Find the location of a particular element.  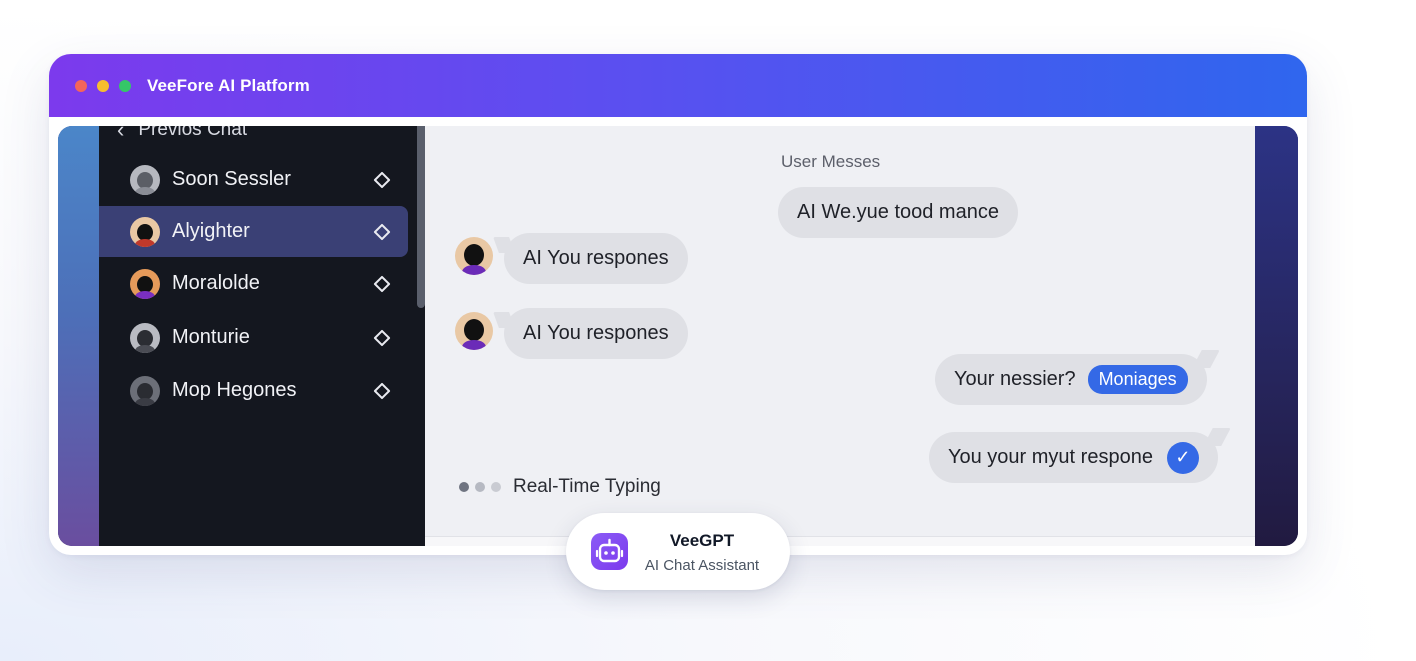

minimize-window-button is located at coordinates (103, 85).